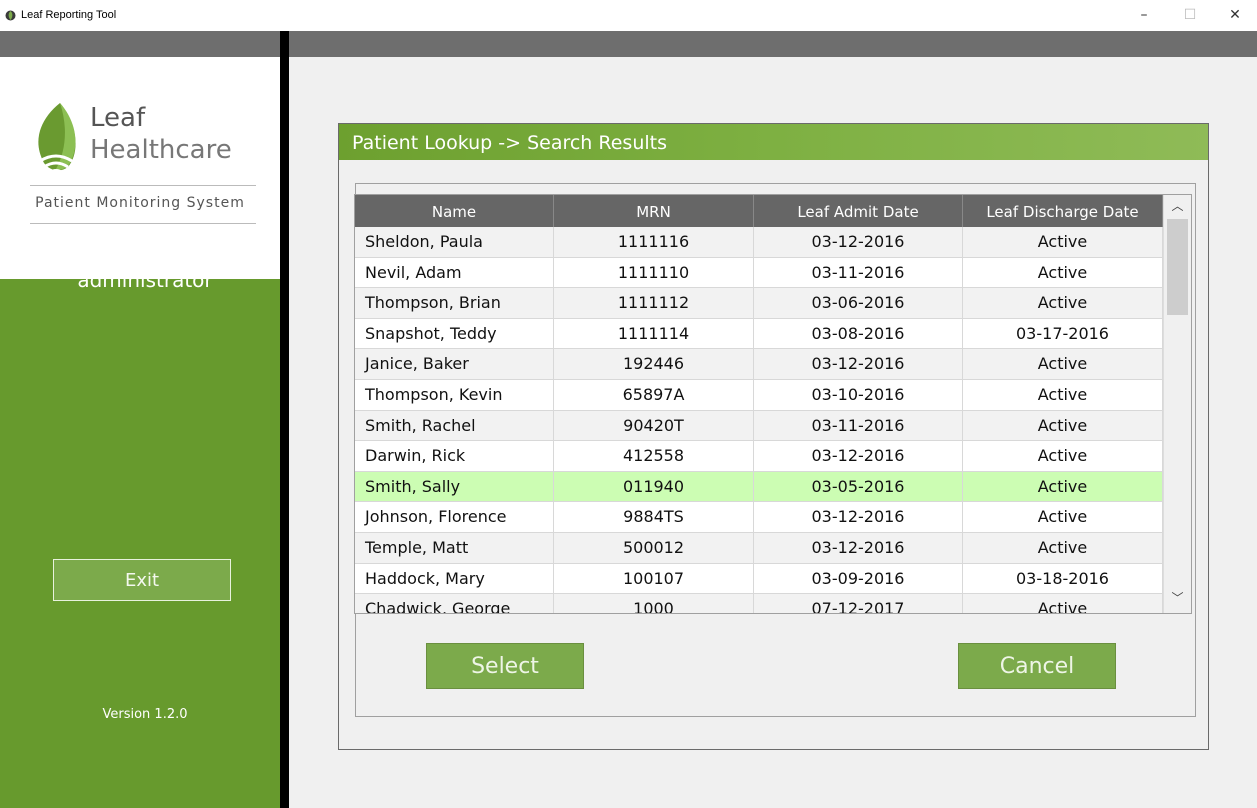  I want to click on cell-mrn: 1111110, so click(654, 272).